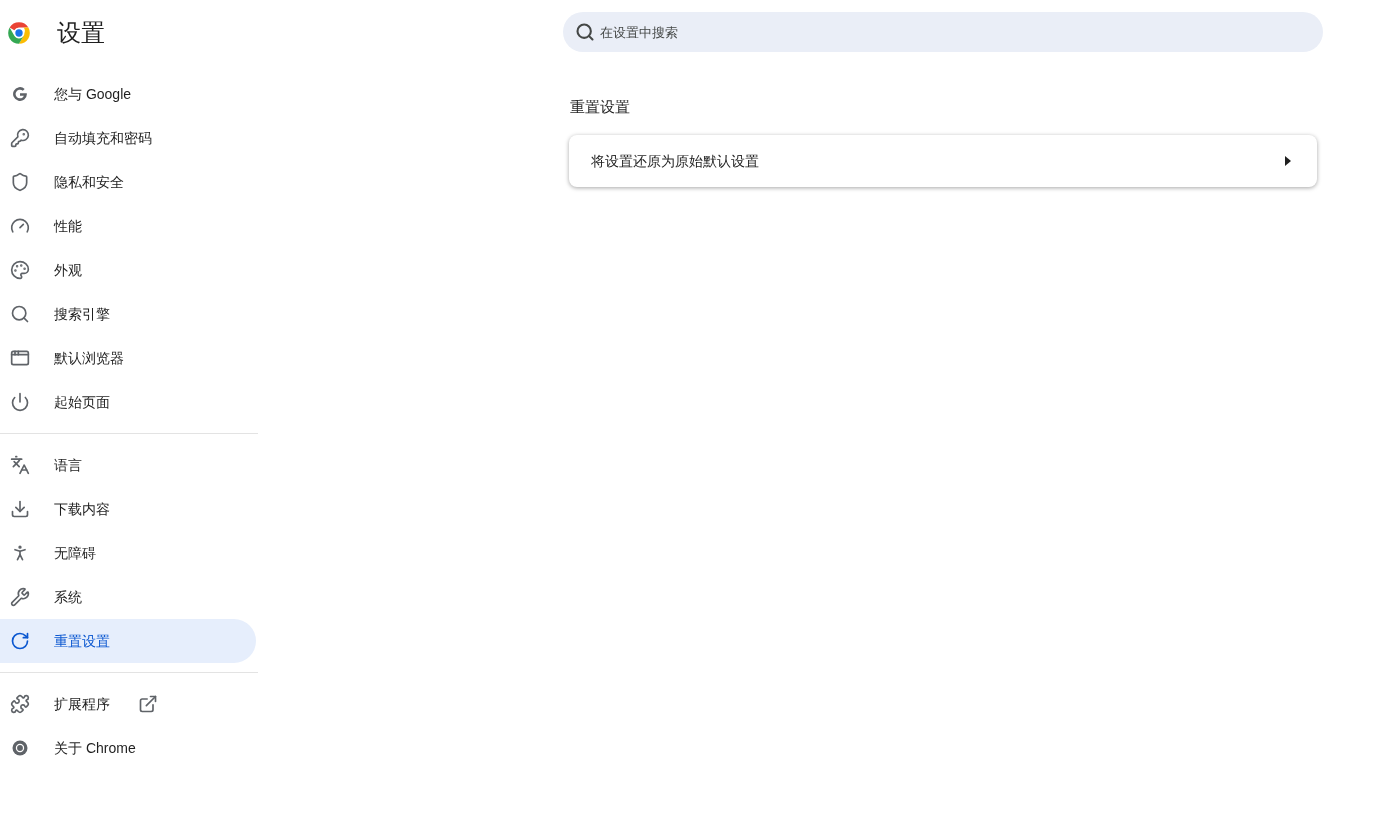 This screenshot has height=828, width=1387. I want to click on sidebar-item: 关于 Chrome, so click(128, 748).